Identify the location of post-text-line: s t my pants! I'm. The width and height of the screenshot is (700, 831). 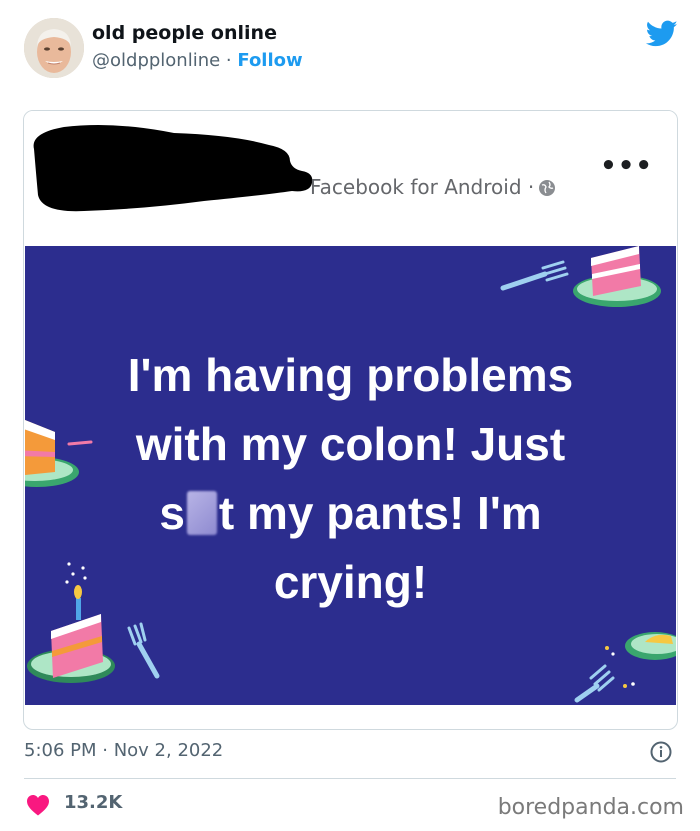
(350, 513).